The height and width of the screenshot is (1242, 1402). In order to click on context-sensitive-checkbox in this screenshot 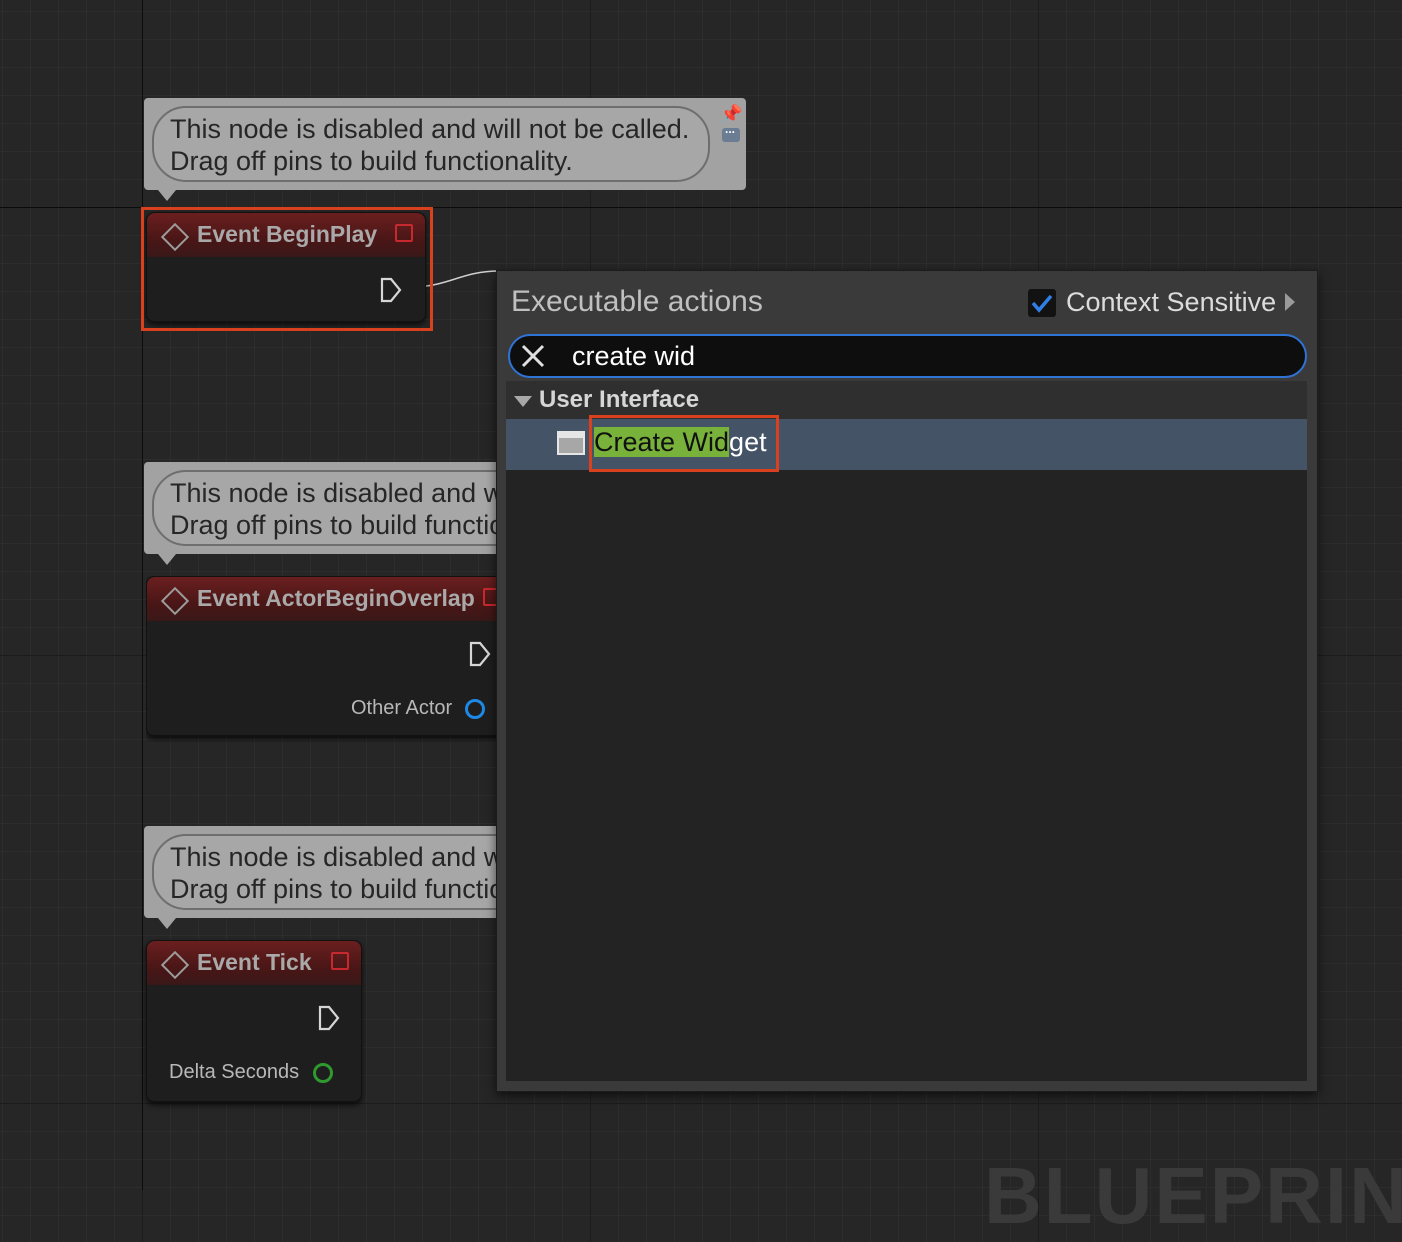, I will do `click(1042, 303)`.